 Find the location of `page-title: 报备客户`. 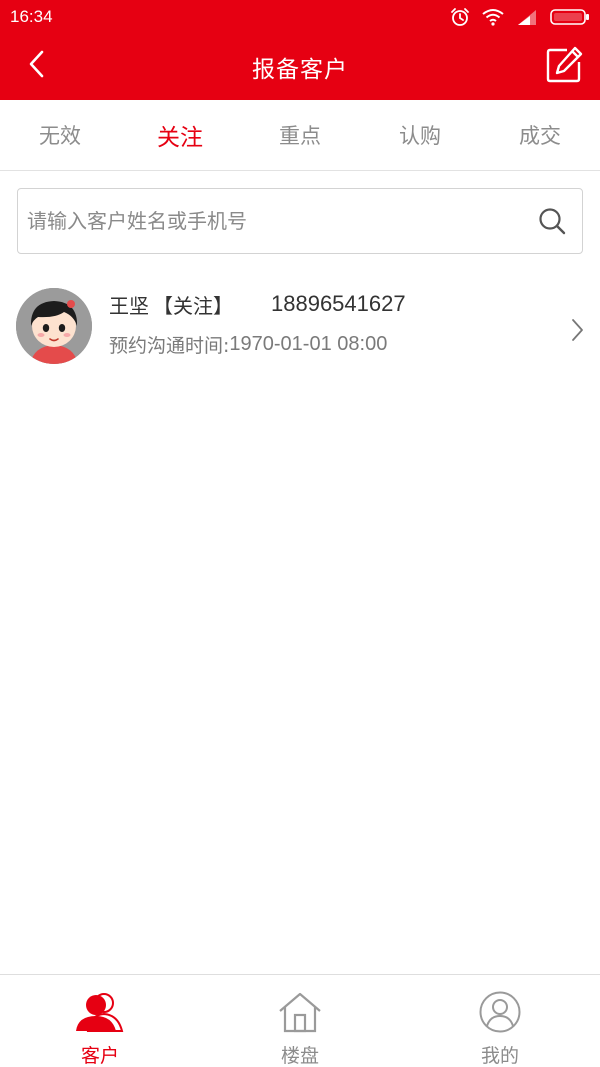

page-title: 报备客户 is located at coordinates (300, 69).